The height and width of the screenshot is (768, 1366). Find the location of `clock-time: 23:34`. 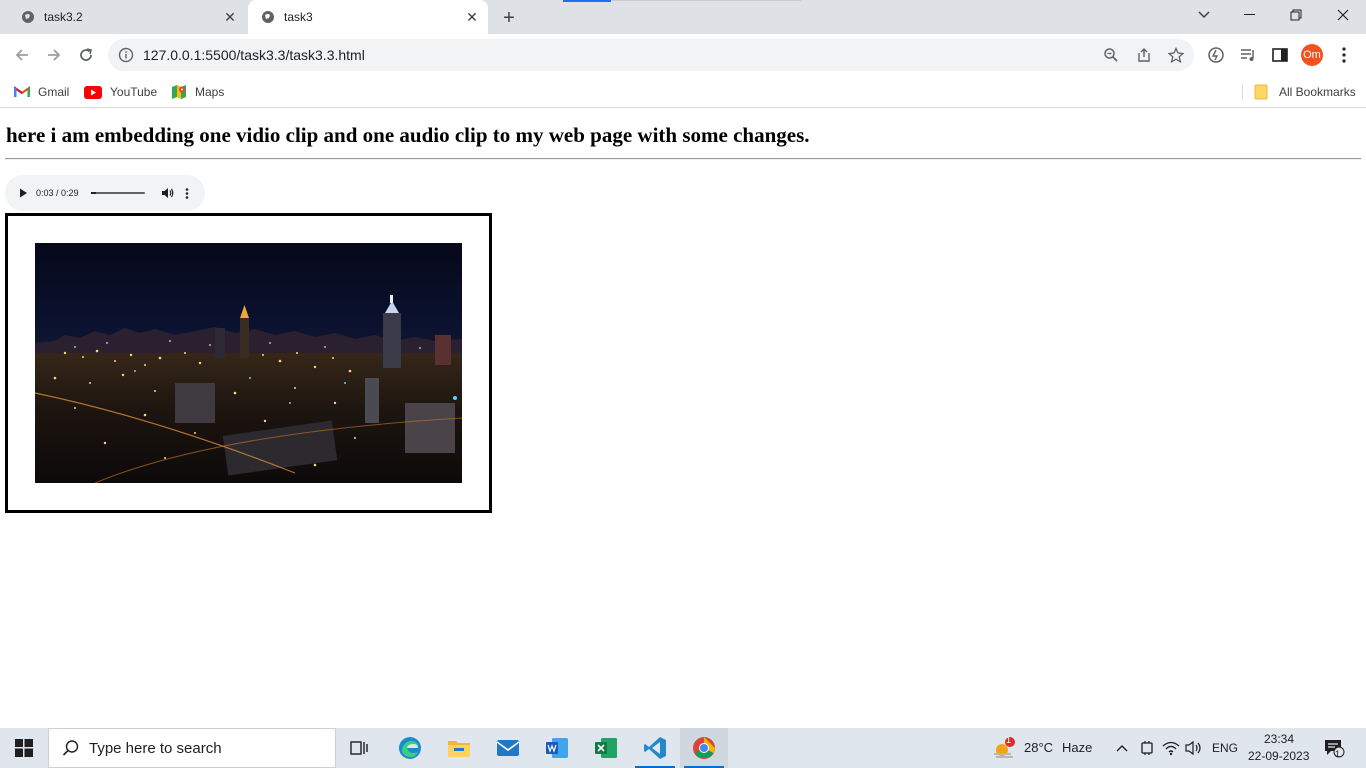

clock-time: 23:34 is located at coordinates (1279, 739).